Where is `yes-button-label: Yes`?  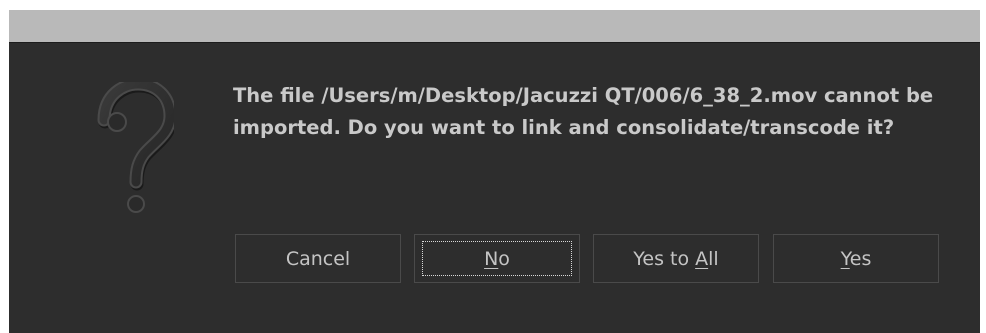 yes-button-label: Yes is located at coordinates (856, 258).